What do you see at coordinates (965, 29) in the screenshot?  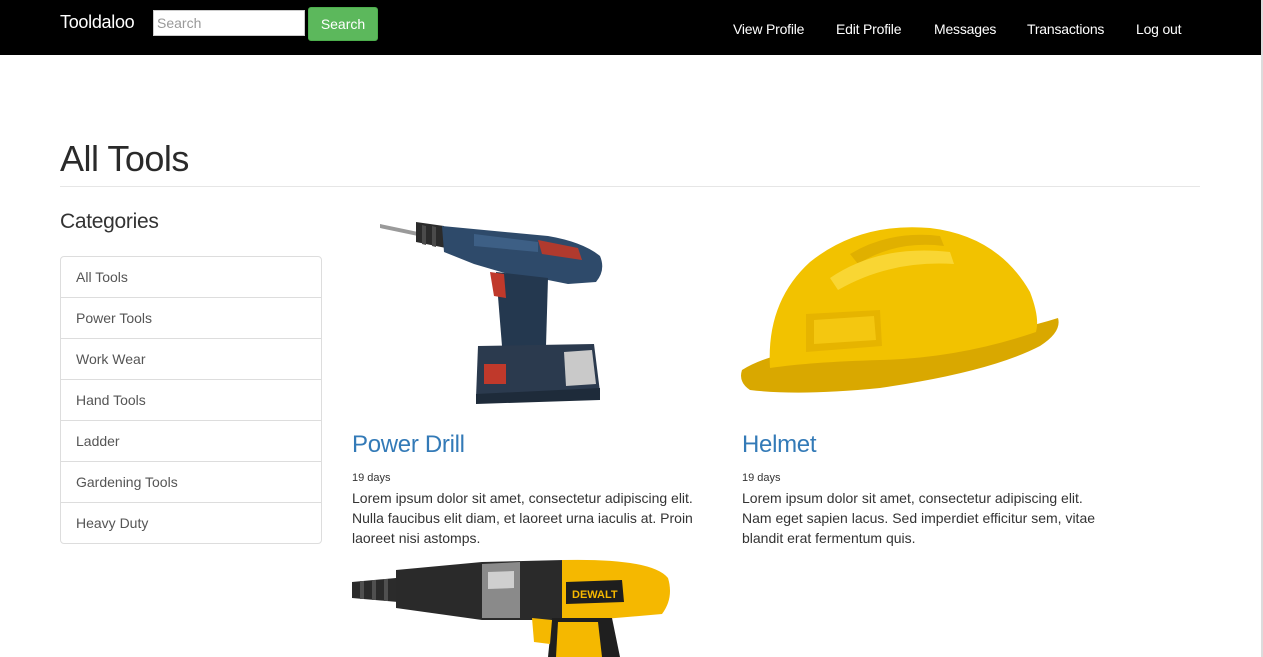 I see `nav-messages: Messages` at bounding box center [965, 29].